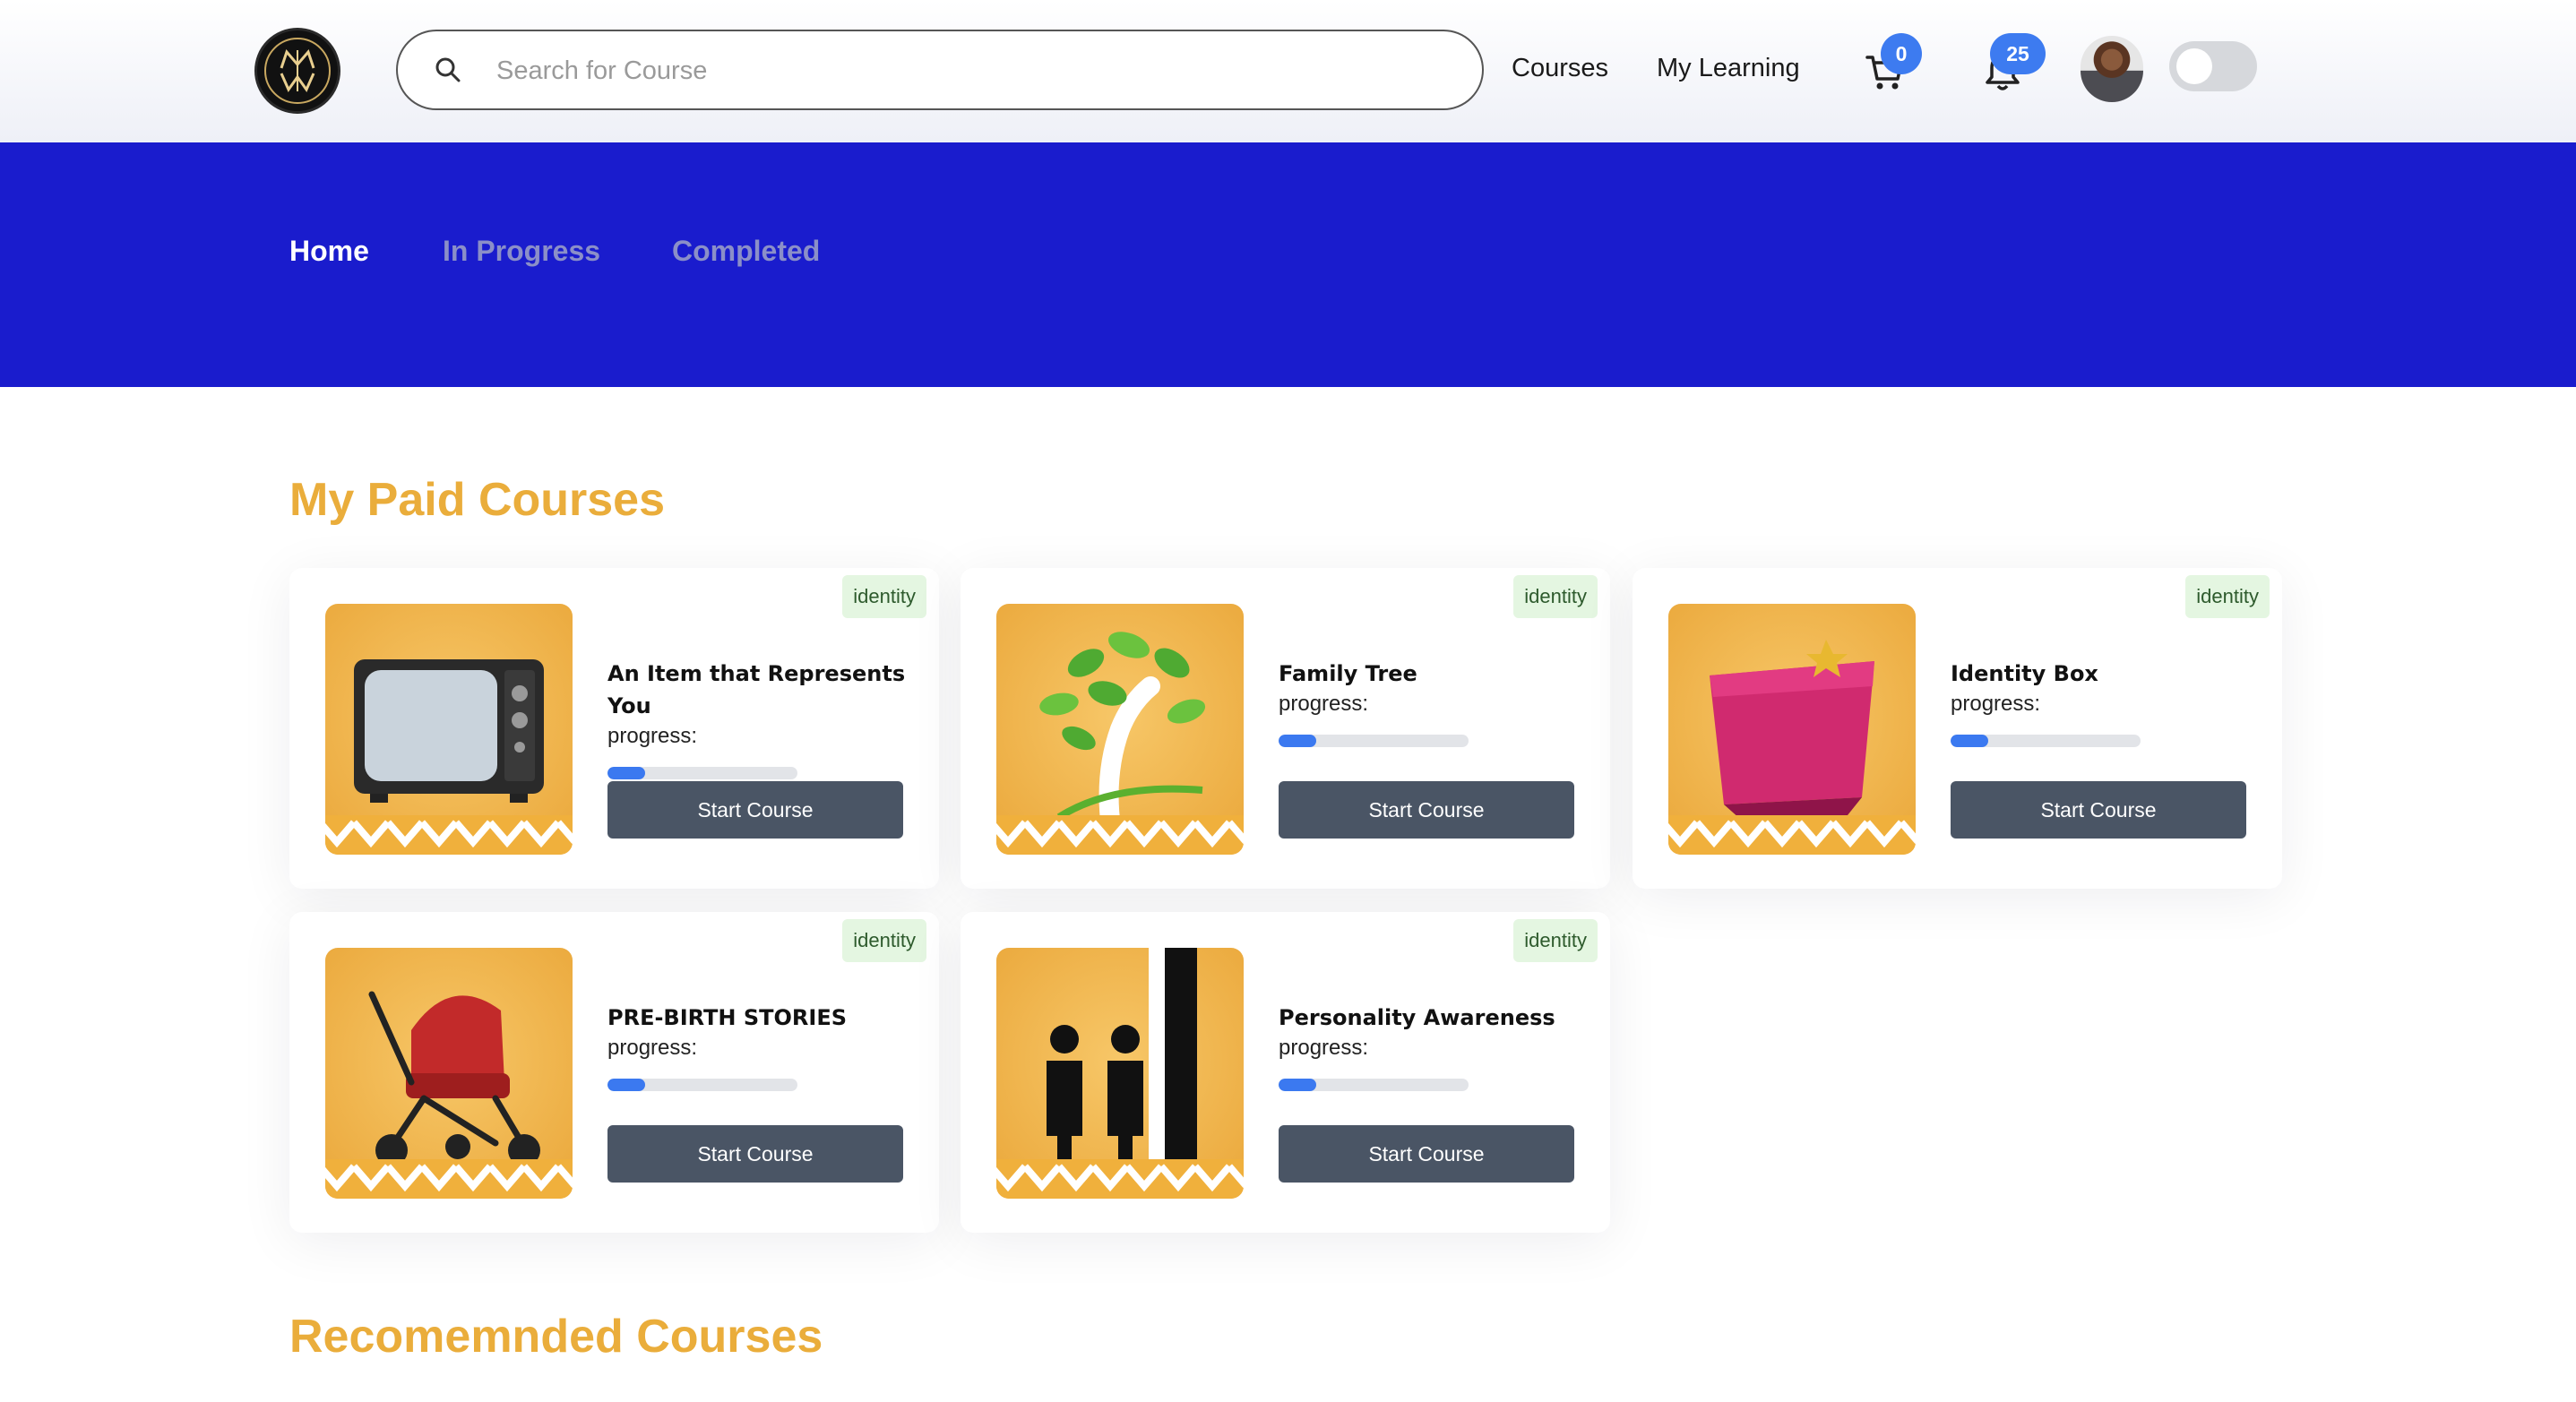  What do you see at coordinates (477, 500) in the screenshot?
I see `paid-courses-heading: My Paid Courses` at bounding box center [477, 500].